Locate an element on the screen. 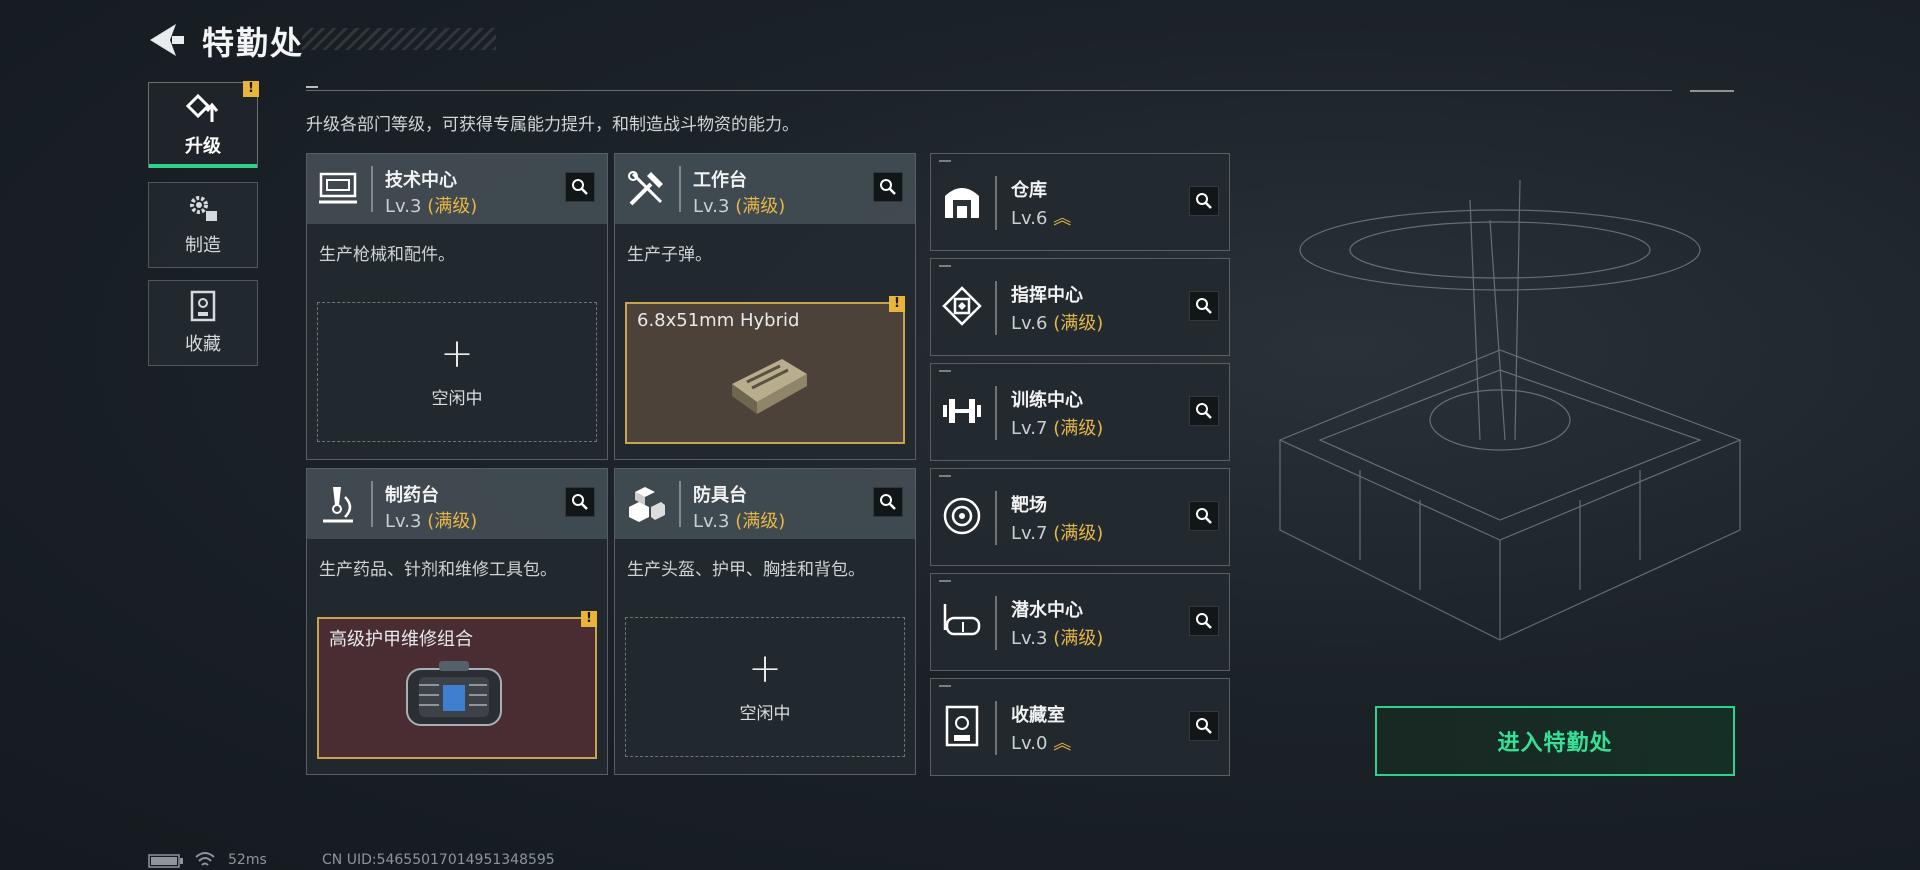 This screenshot has width=1920, height=870. card-command-center: 指挥中心 Lv.6 (满级) is located at coordinates (1080, 307).